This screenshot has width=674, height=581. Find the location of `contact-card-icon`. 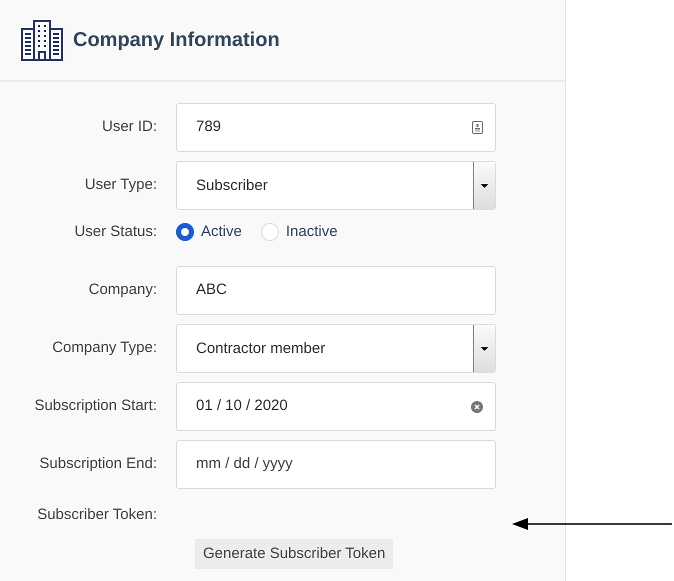

contact-card-icon is located at coordinates (477, 127).